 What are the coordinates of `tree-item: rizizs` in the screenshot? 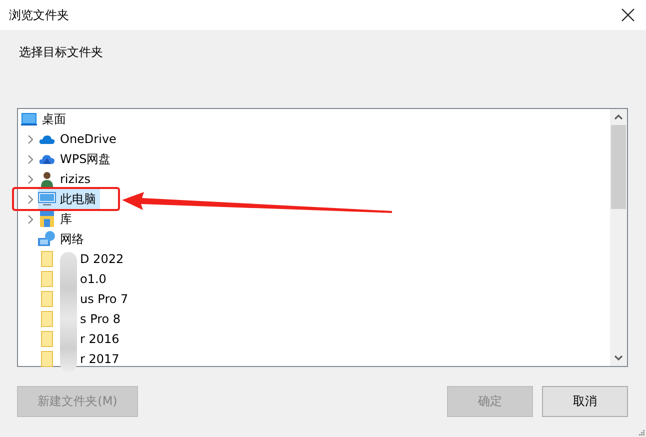 It's located at (66, 179).